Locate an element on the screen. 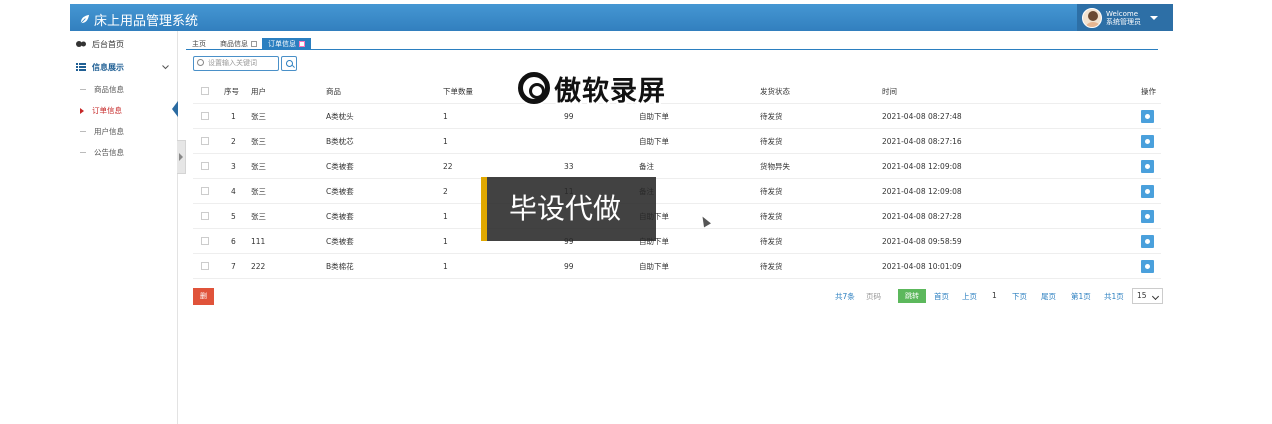 The image size is (1272, 424). sidebar: 后台首页 信息展示 商品信息 订单信息 用户信息 公告信息 is located at coordinates (124, 227).